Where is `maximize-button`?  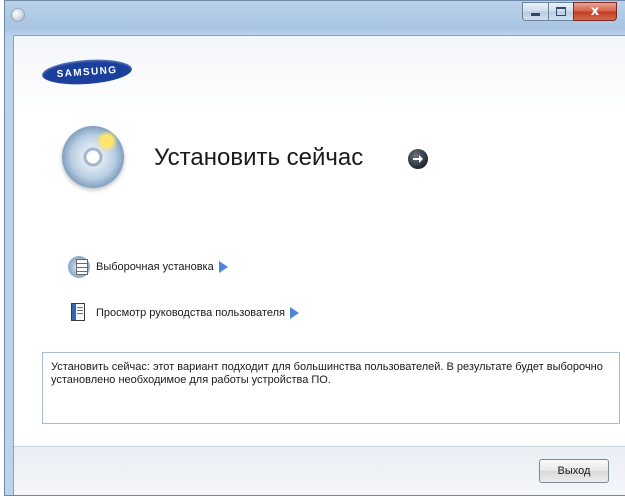 maximize-button is located at coordinates (560, 11).